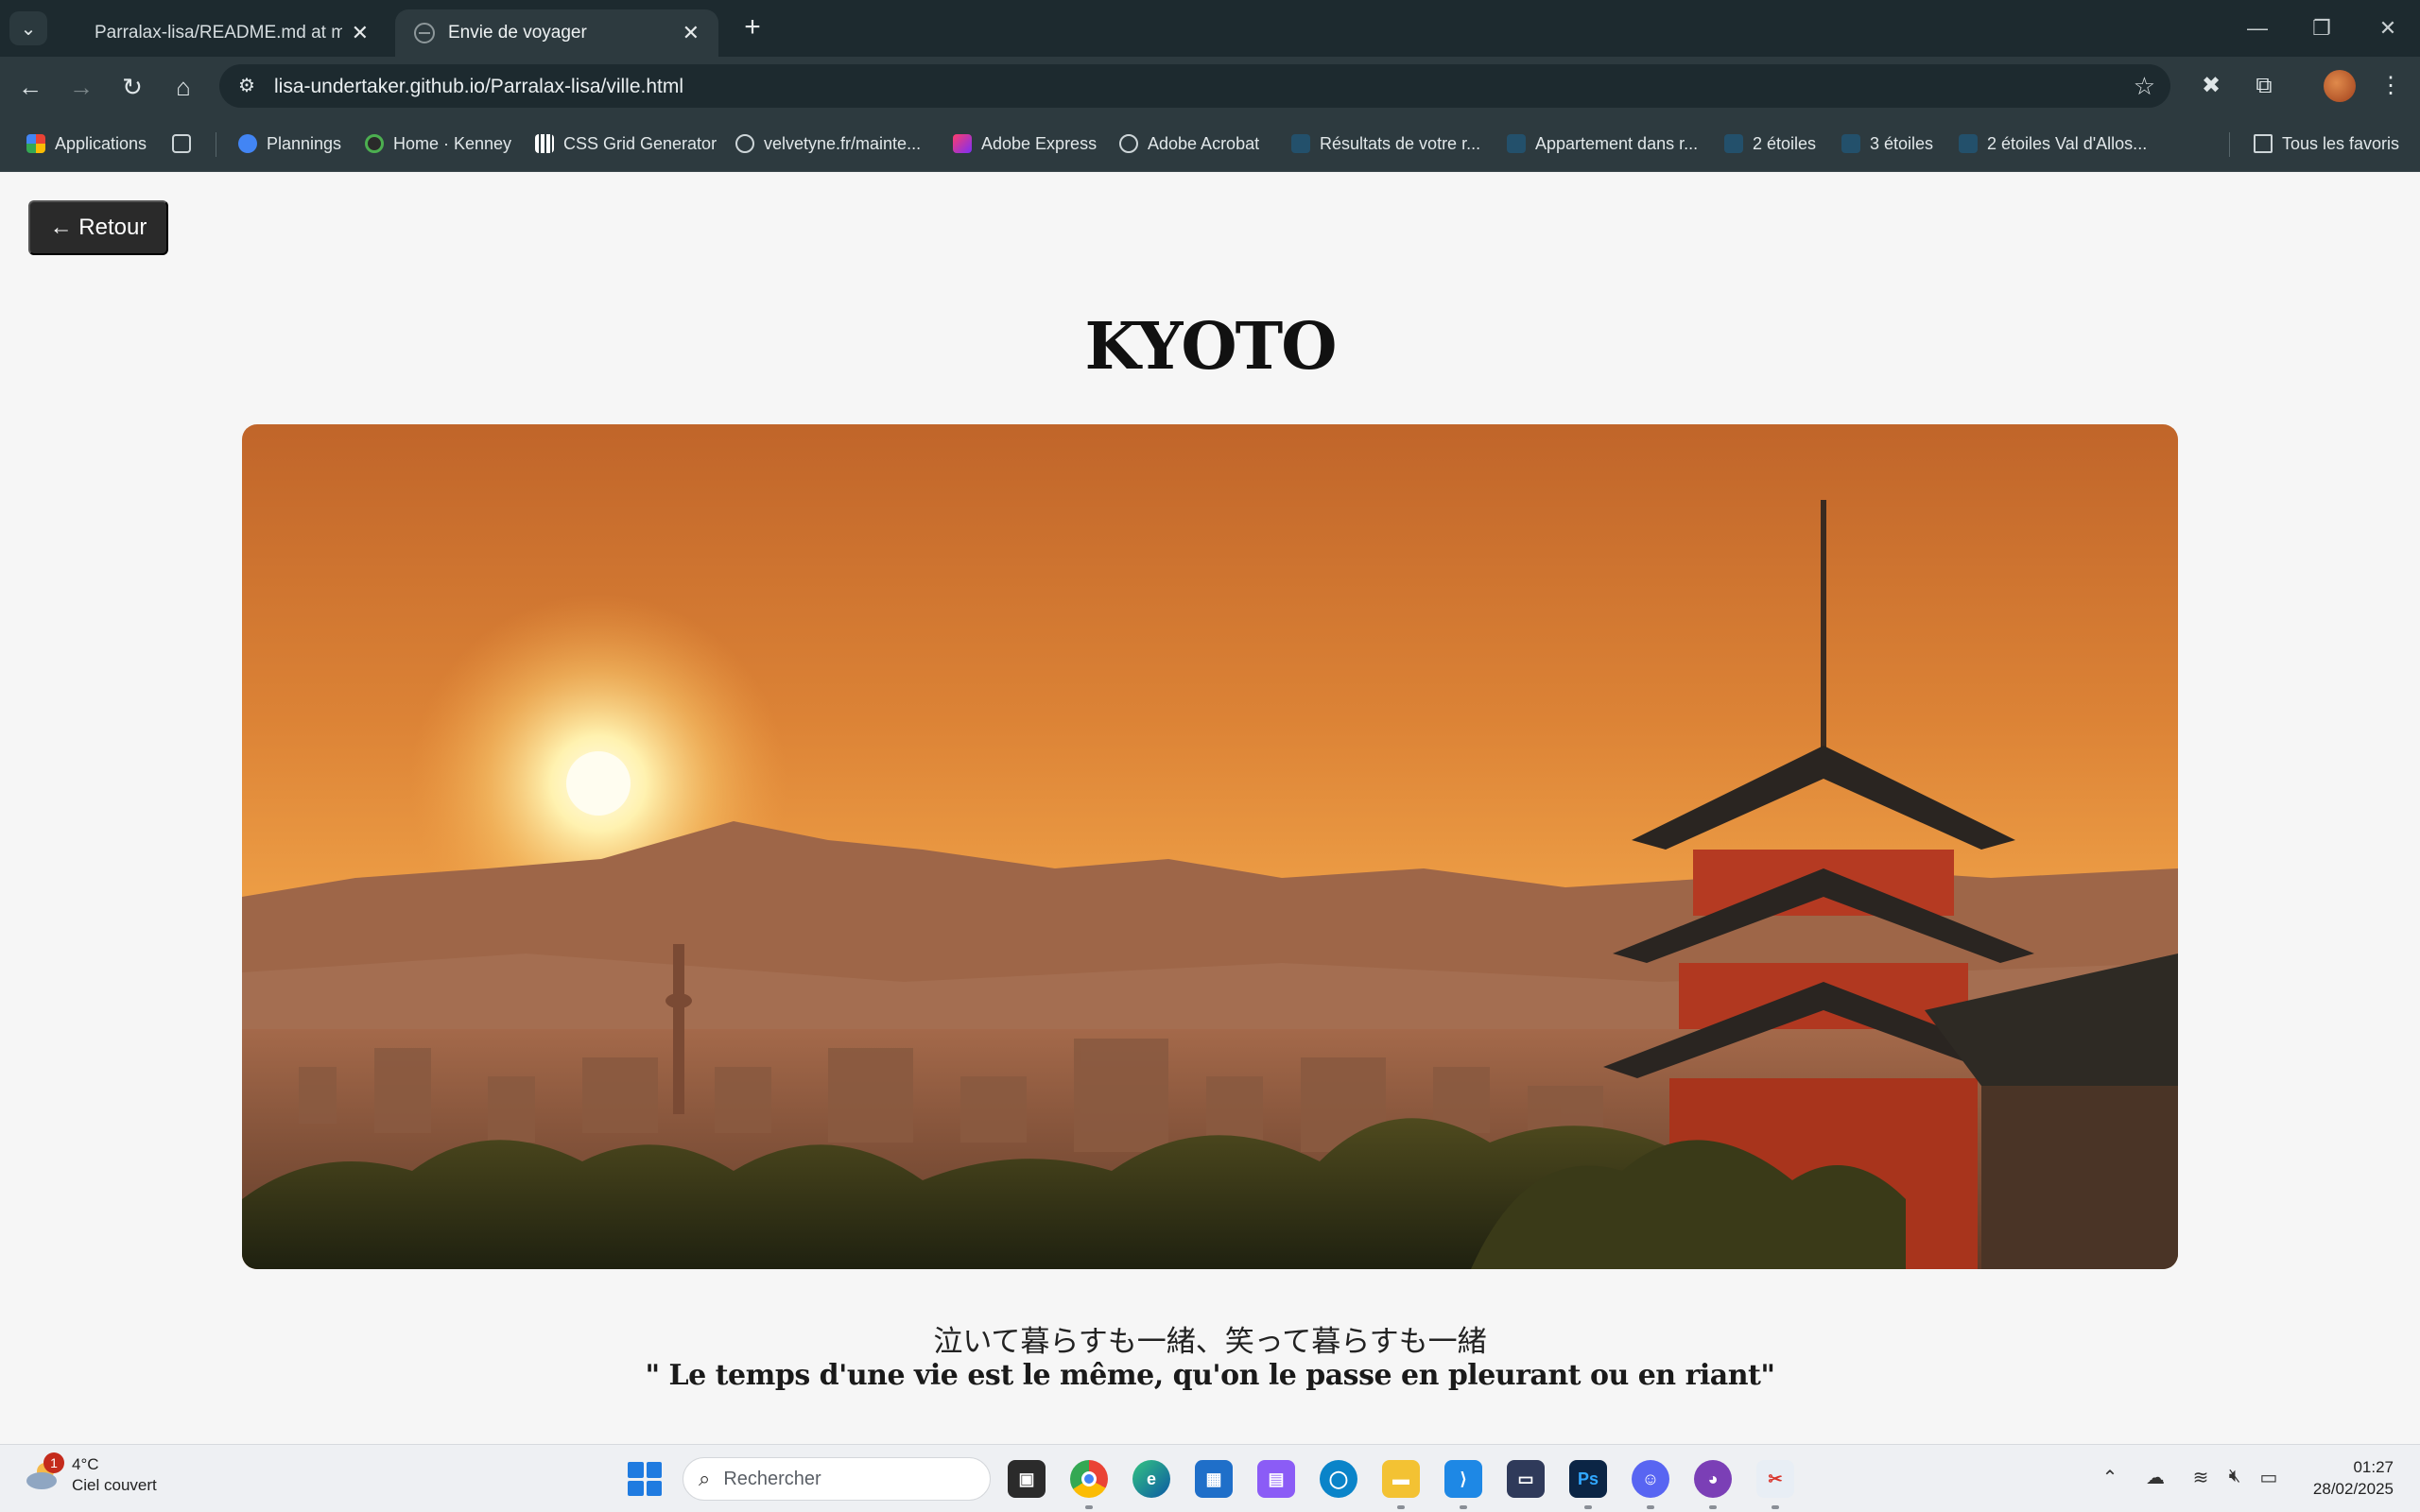  Describe the element at coordinates (2373, 1467) in the screenshot. I see `clock-time: 01:27` at that location.